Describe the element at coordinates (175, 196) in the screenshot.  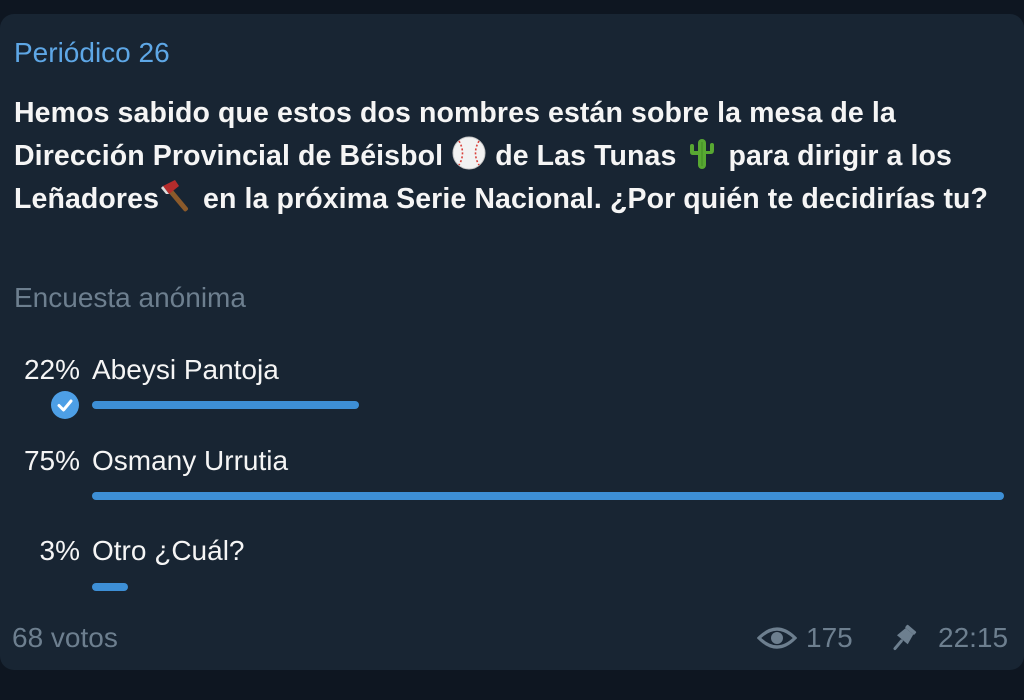
I see `axe-emoji-icon` at that location.